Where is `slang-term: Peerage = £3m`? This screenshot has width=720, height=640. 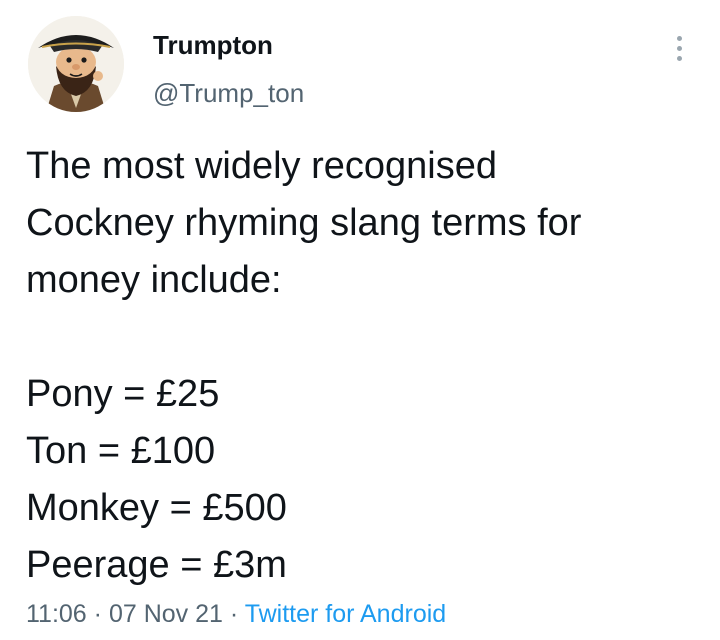
slang-term: Peerage = £3m is located at coordinates (156, 565).